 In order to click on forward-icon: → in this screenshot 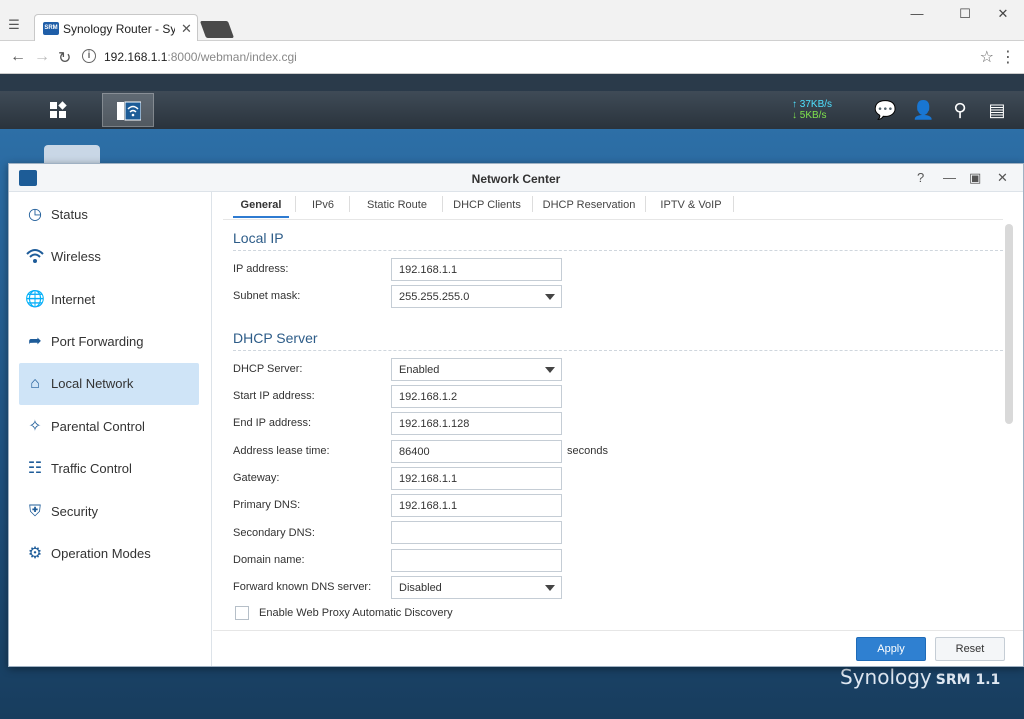, I will do `click(42, 57)`.